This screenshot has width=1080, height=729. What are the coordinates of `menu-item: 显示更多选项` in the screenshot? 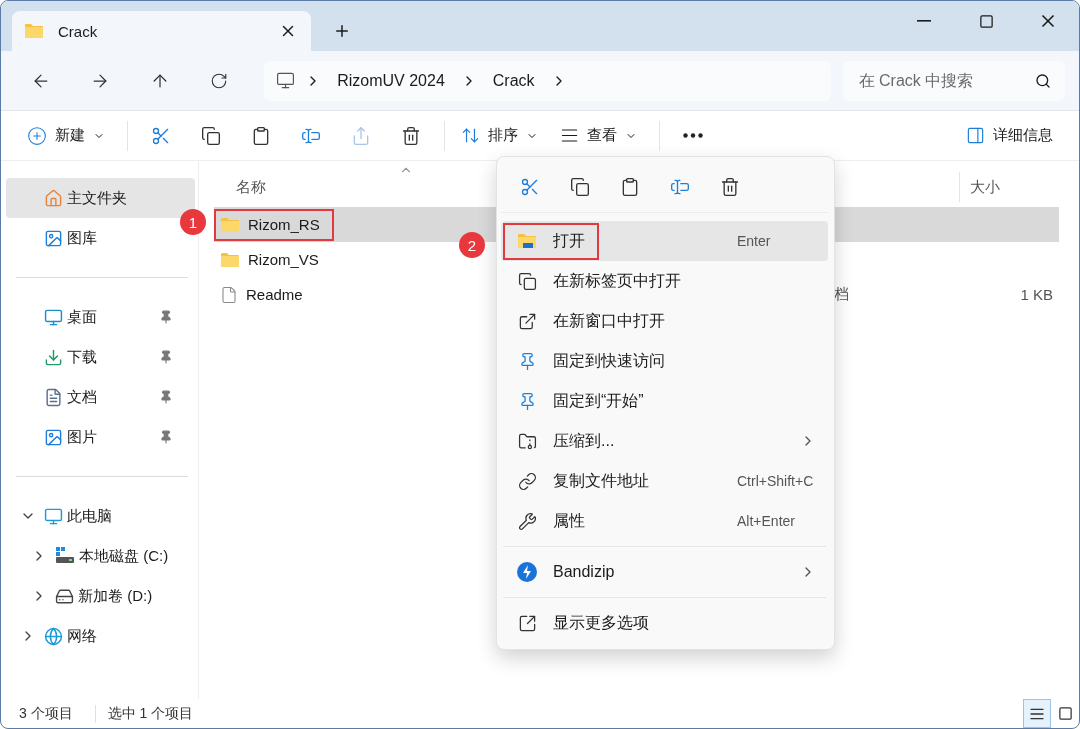 It's located at (664, 623).